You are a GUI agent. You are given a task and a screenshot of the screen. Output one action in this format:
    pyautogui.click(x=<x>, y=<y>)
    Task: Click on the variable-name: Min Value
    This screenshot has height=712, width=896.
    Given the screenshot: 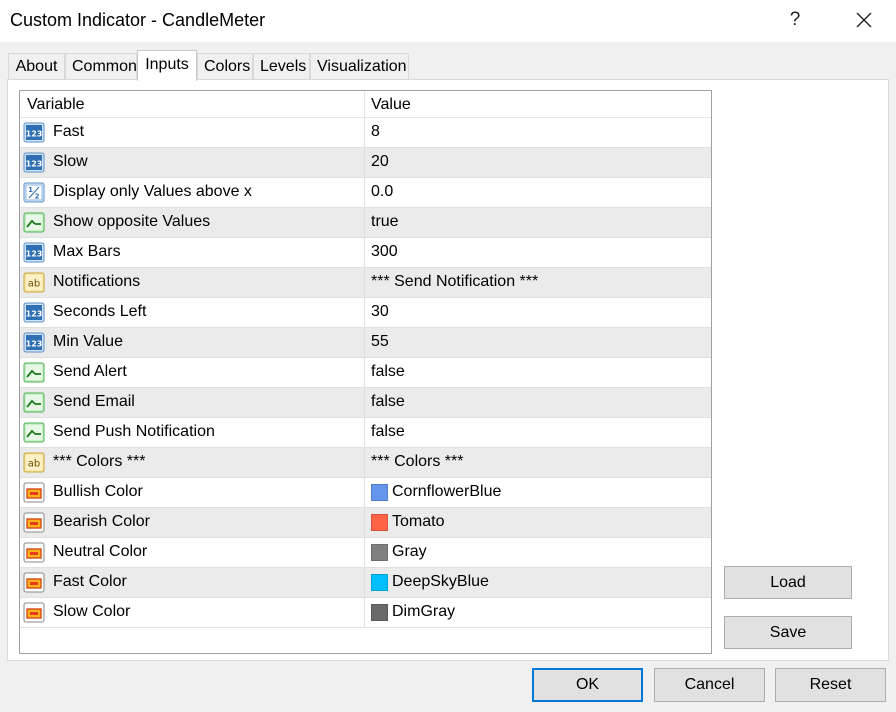 What is the action you would take?
    pyautogui.click(x=88, y=341)
    